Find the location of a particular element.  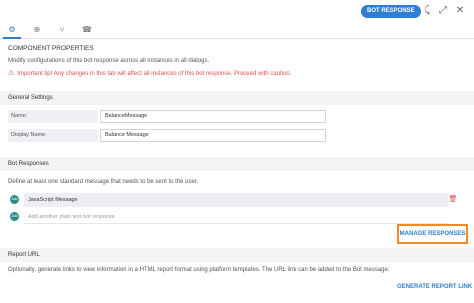

name-field-row: Name: BalanceMessage is located at coordinates (167, 116).